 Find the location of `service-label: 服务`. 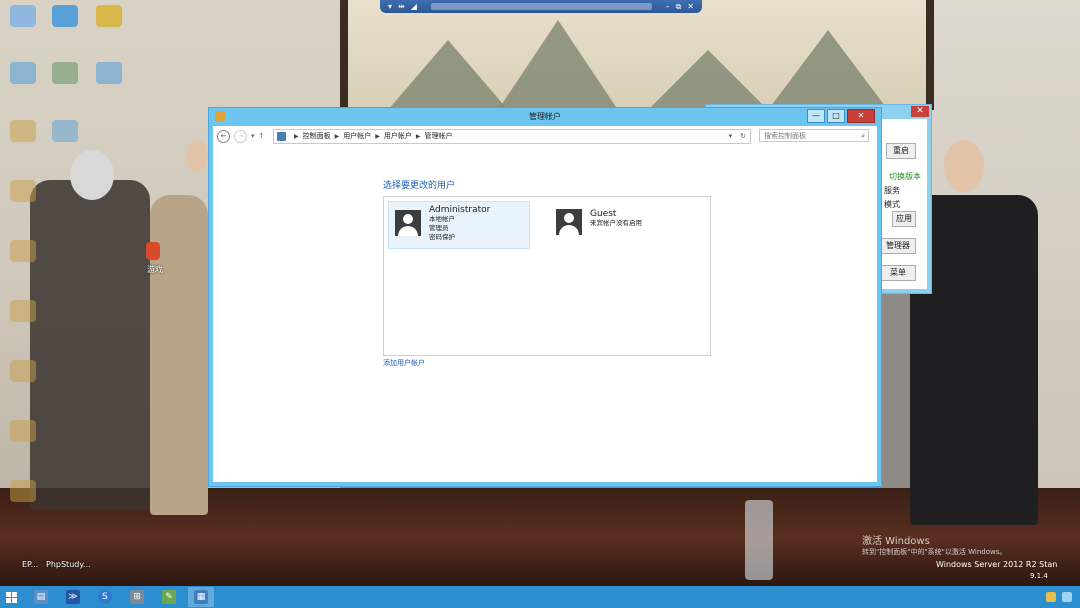

service-label: 服务 is located at coordinates (892, 190).